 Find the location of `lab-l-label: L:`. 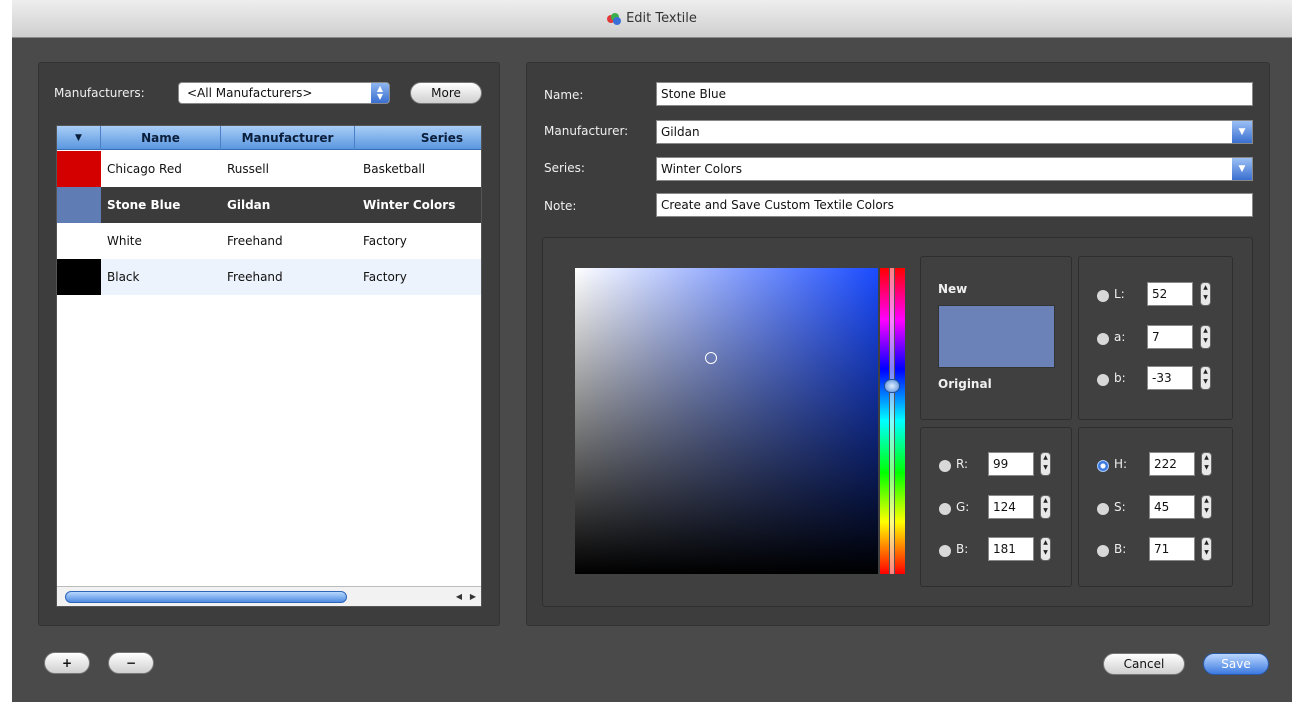

lab-l-label: L: is located at coordinates (1119, 294).